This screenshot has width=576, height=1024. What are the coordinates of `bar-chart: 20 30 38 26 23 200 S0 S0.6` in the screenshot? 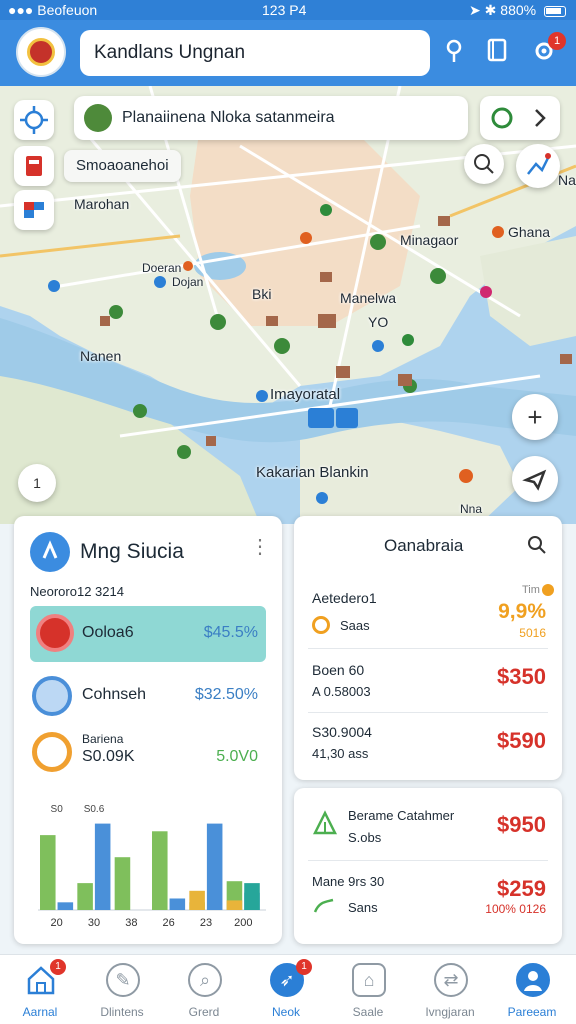 It's located at (152, 866).